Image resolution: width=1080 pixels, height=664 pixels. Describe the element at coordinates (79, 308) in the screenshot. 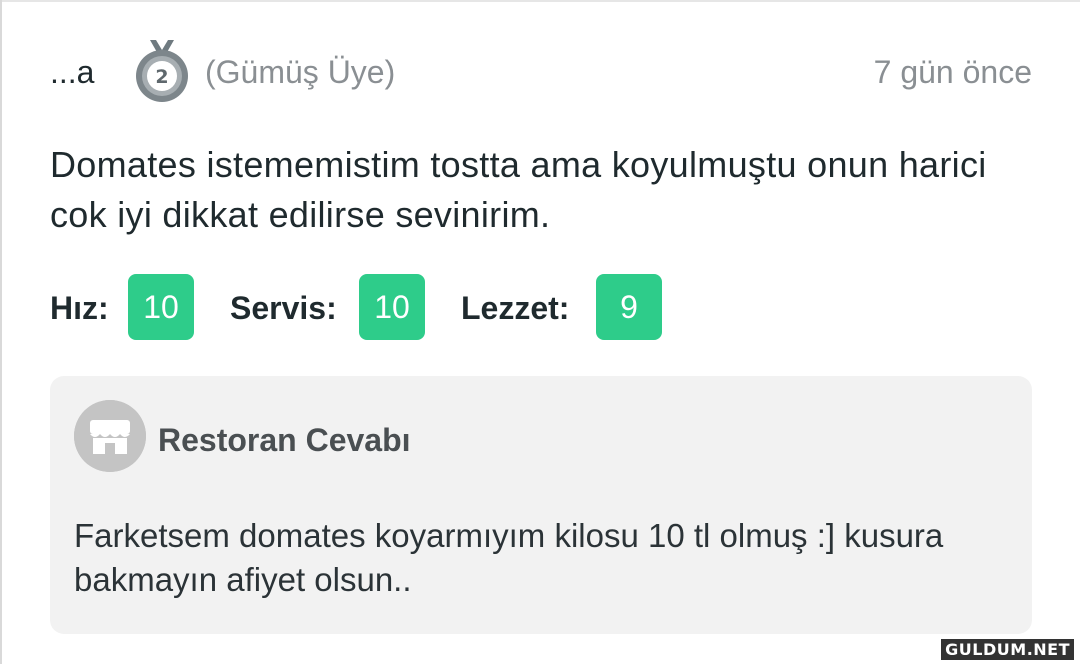

I see `rating-label: Hız:` at that location.